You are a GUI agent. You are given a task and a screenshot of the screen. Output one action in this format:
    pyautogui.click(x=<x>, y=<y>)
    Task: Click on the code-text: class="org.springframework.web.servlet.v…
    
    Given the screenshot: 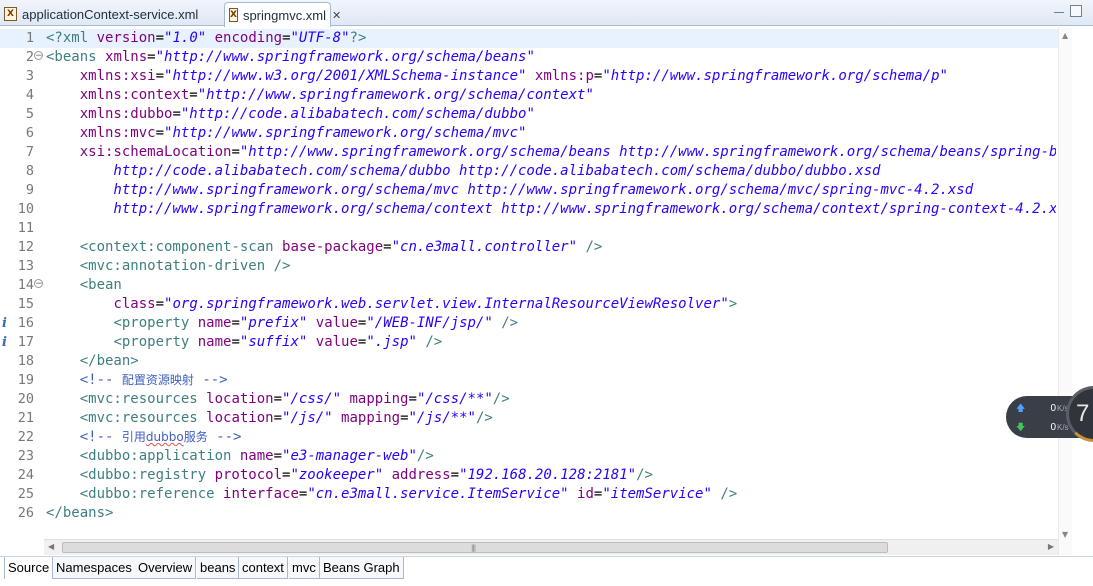 What is the action you would take?
    pyautogui.click(x=425, y=304)
    